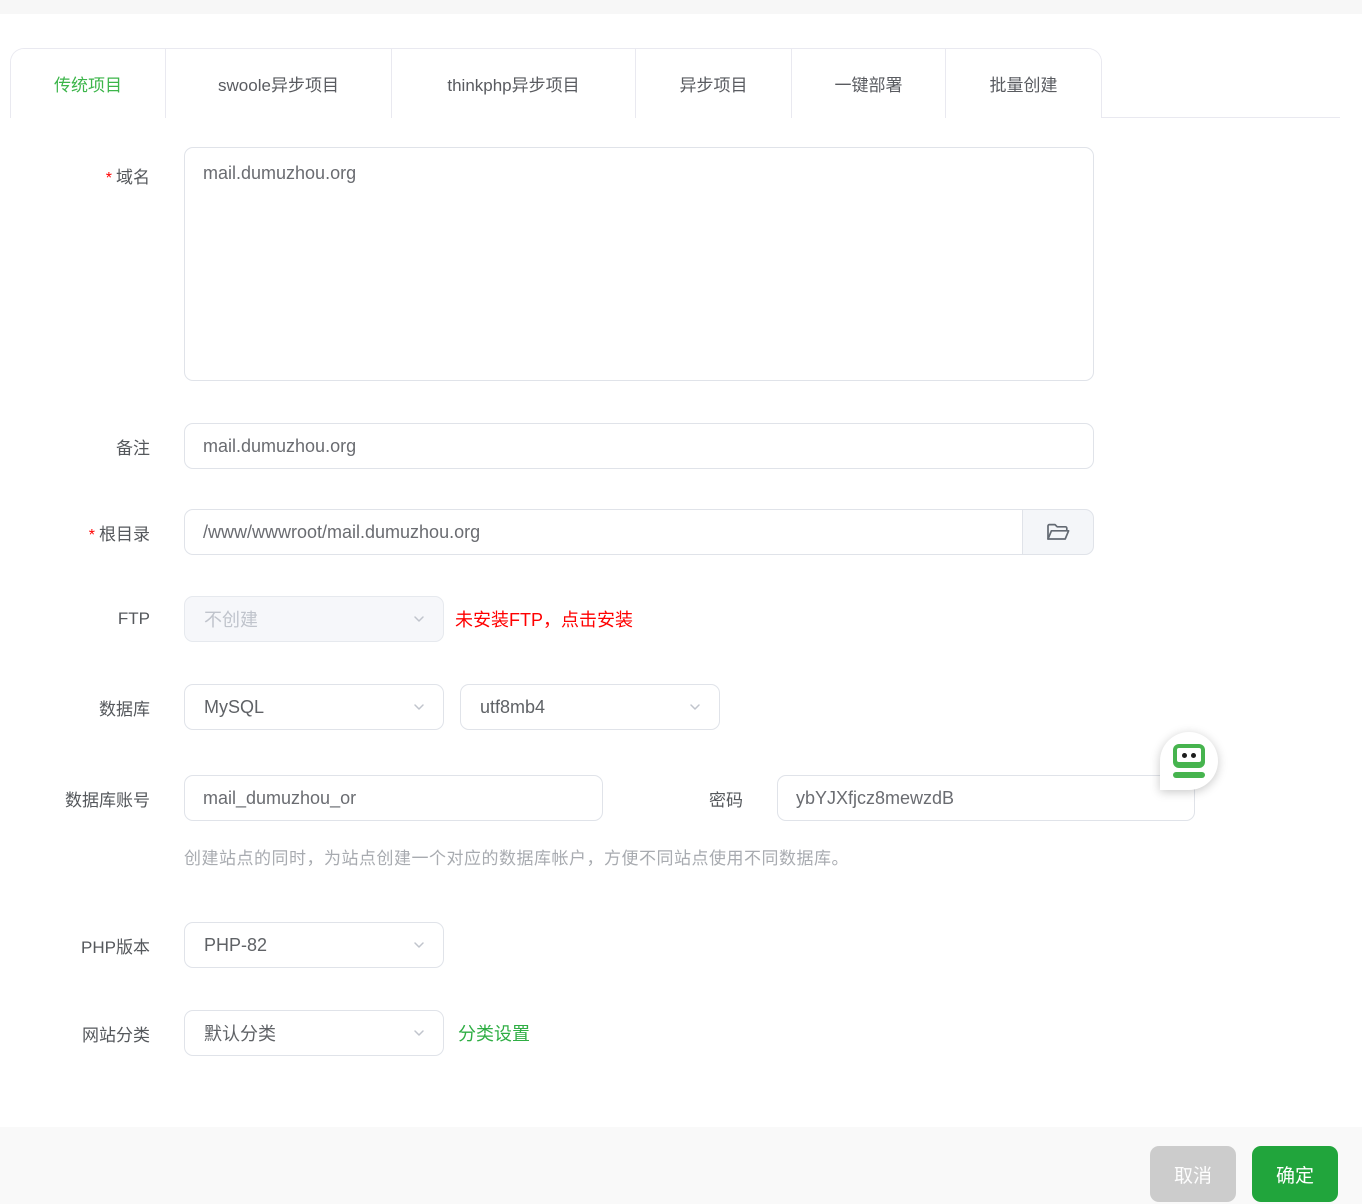 Image resolution: width=1362 pixels, height=1204 pixels. What do you see at coordinates (1192, 1174) in the screenshot?
I see `cancel-button: 取消` at bounding box center [1192, 1174].